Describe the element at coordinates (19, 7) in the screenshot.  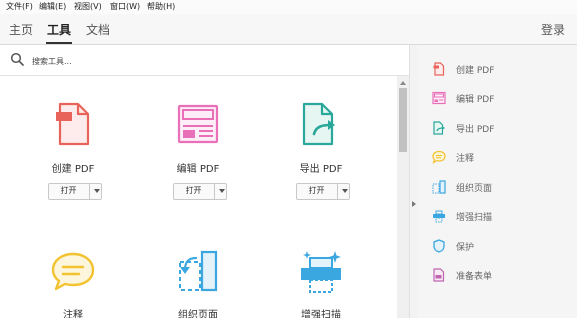
I see `menu-file: 文件(F)` at that location.